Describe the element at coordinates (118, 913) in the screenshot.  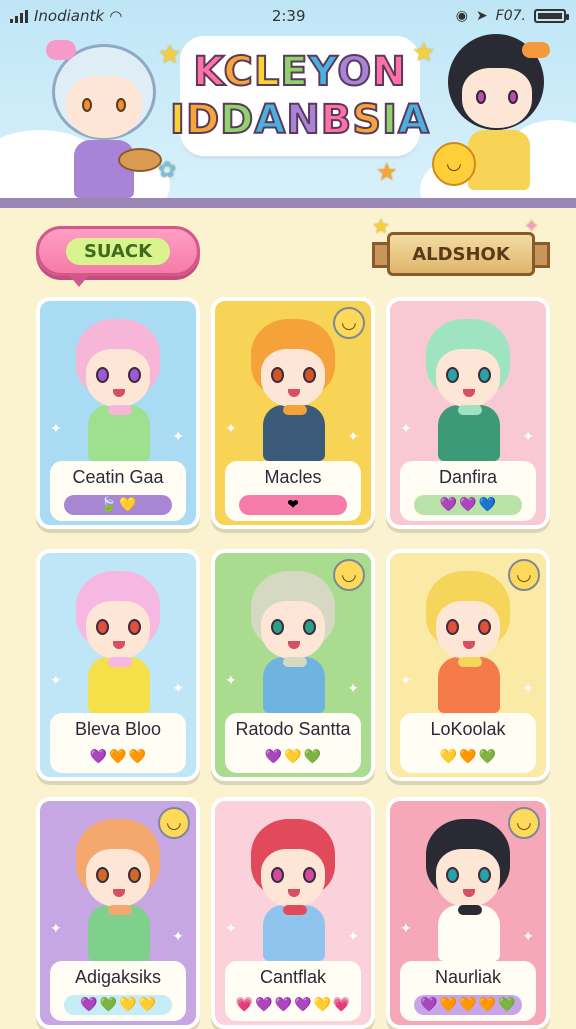
I see `character-card: ✦ ✦ ◡ Adigaksiks 💜 💚 💛 💛` at that location.